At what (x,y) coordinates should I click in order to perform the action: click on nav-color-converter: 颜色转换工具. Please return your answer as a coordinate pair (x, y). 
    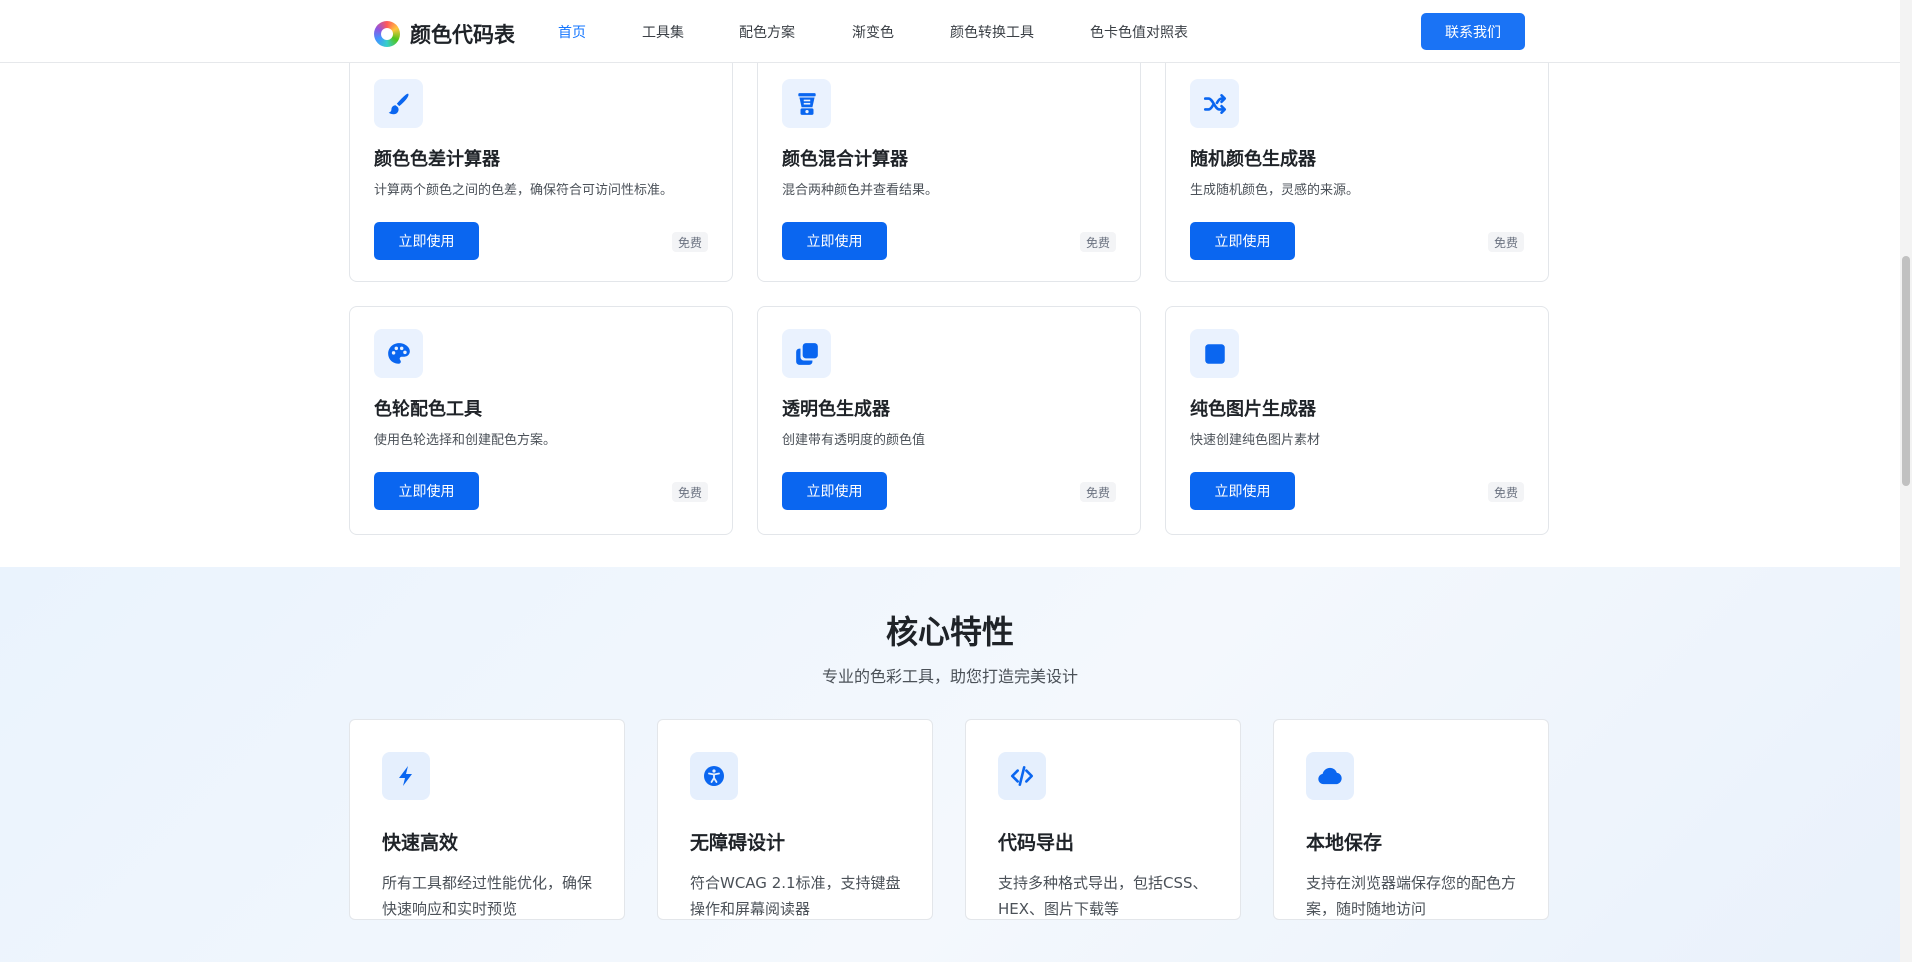
    Looking at the image, I should click on (992, 32).